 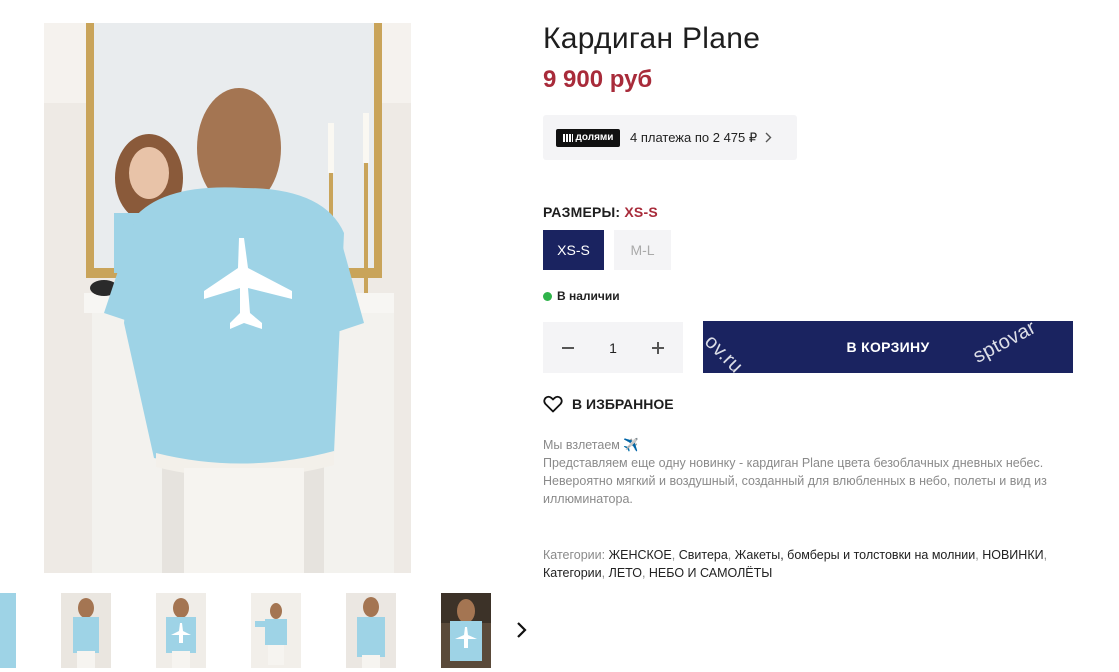 I want to click on thumbnail-next-button, so click(x=522, y=630).